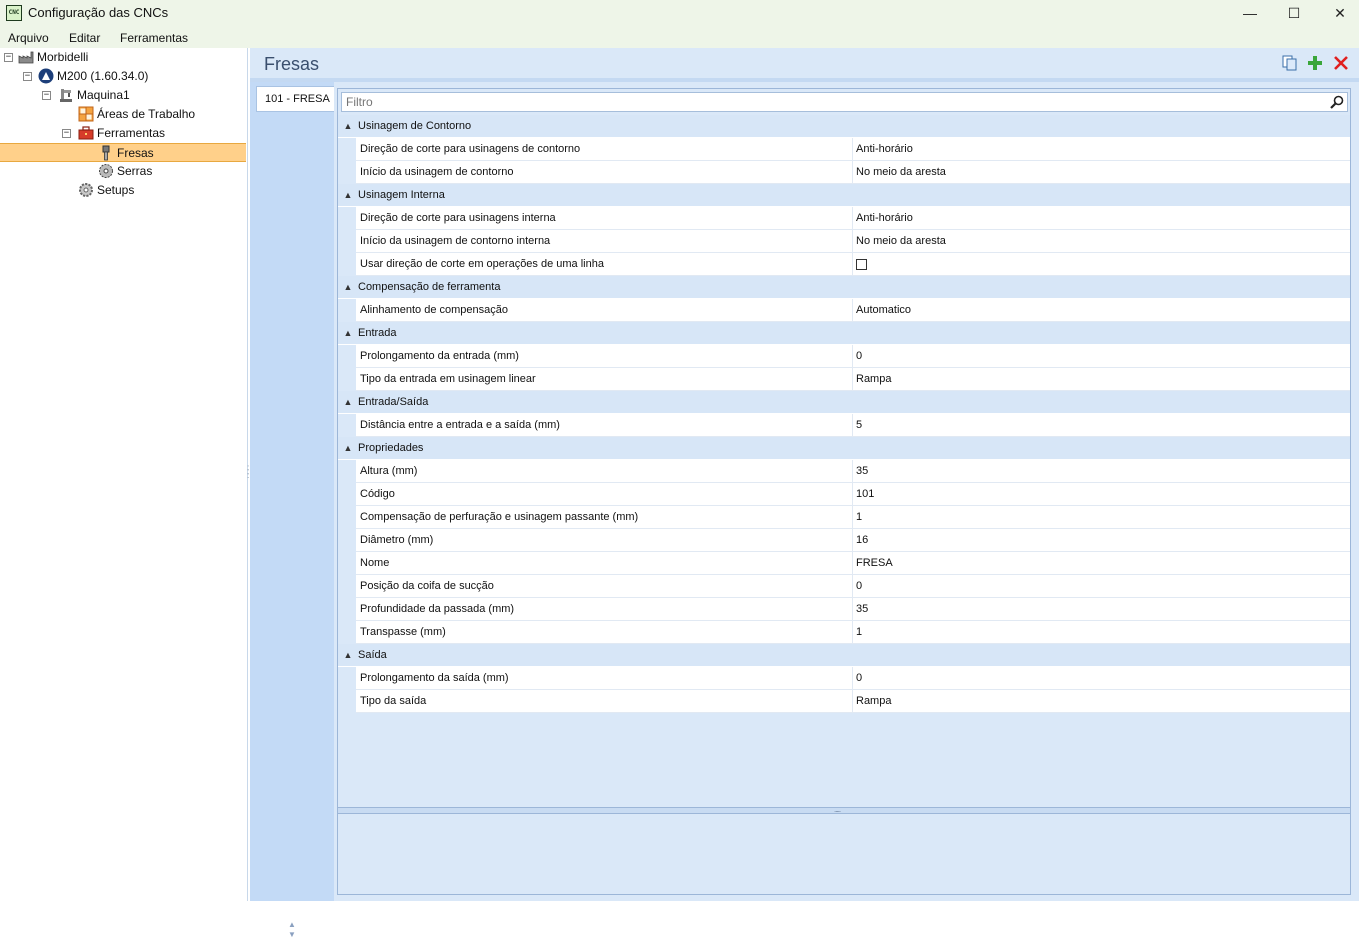  What do you see at coordinates (86, 190) in the screenshot?
I see `gear-icon` at bounding box center [86, 190].